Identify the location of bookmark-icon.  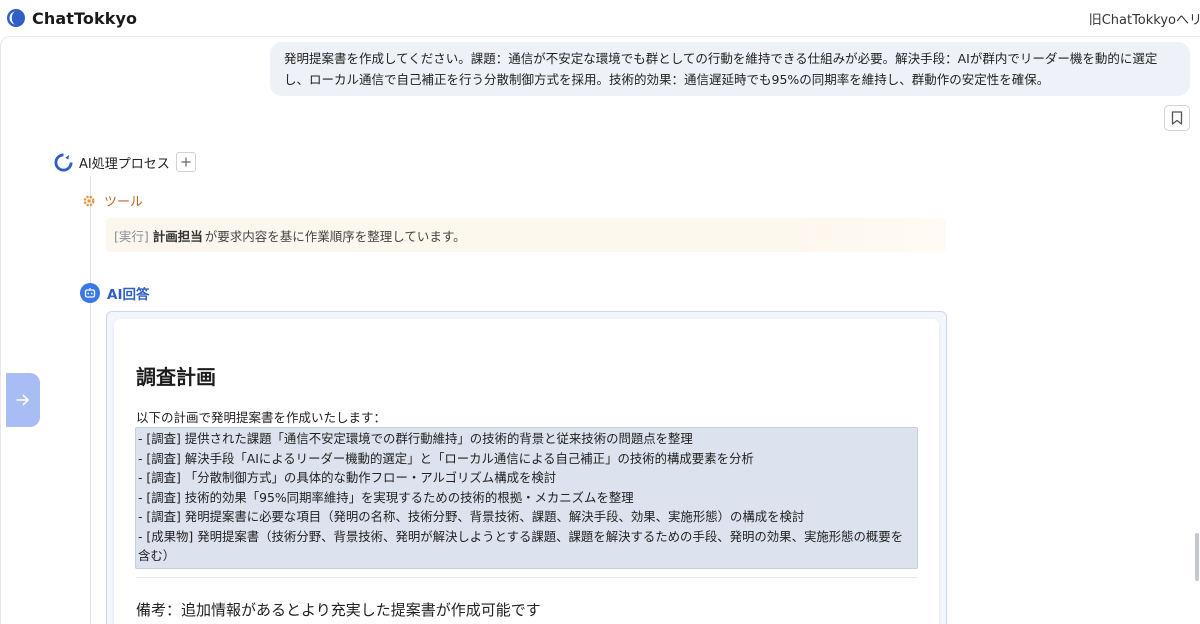
(1177, 118).